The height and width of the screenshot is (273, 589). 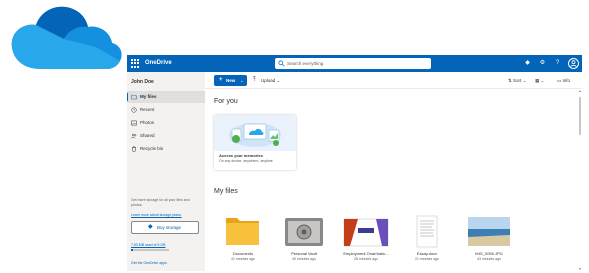 I want to click on sort-button: ⇅ Sort ⌄, so click(x=517, y=80).